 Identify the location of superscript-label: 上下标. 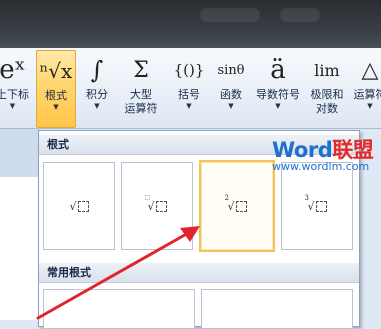
(14, 94).